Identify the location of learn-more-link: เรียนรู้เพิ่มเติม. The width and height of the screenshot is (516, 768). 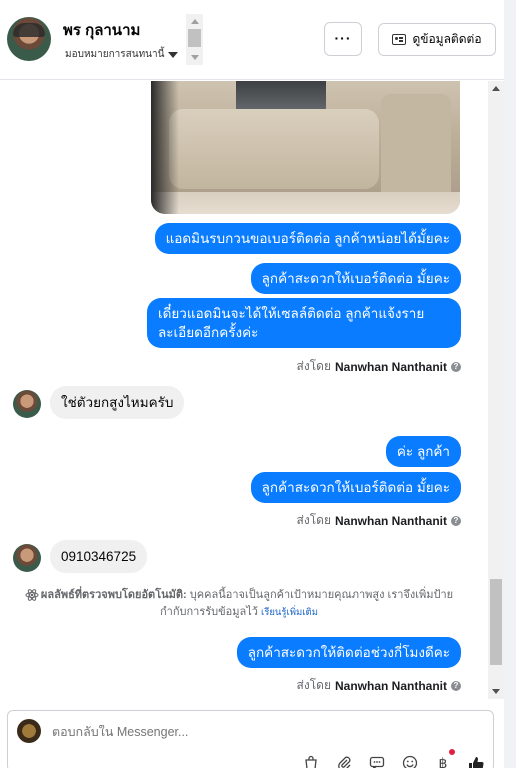
(289, 612).